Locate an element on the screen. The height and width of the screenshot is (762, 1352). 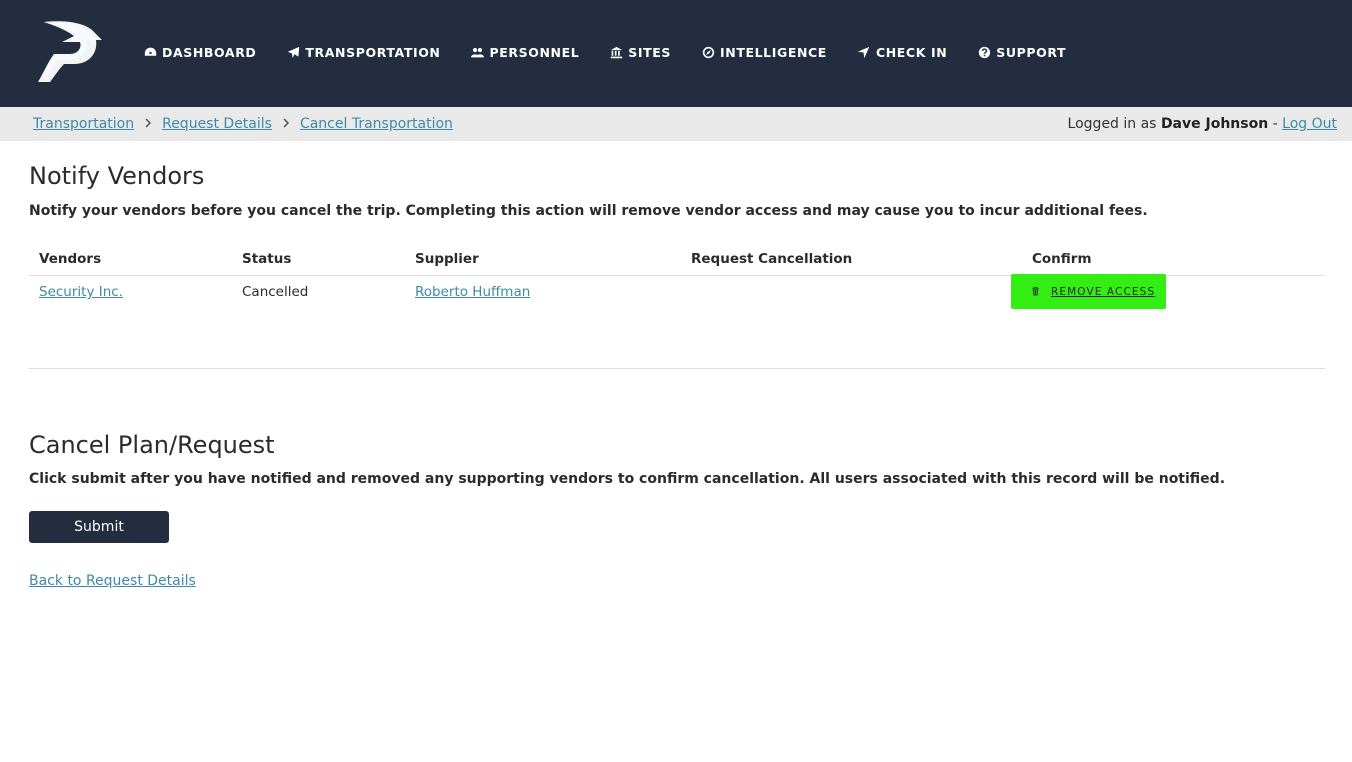
nav-intelligence: INTELLIGENCE is located at coordinates (764, 52).